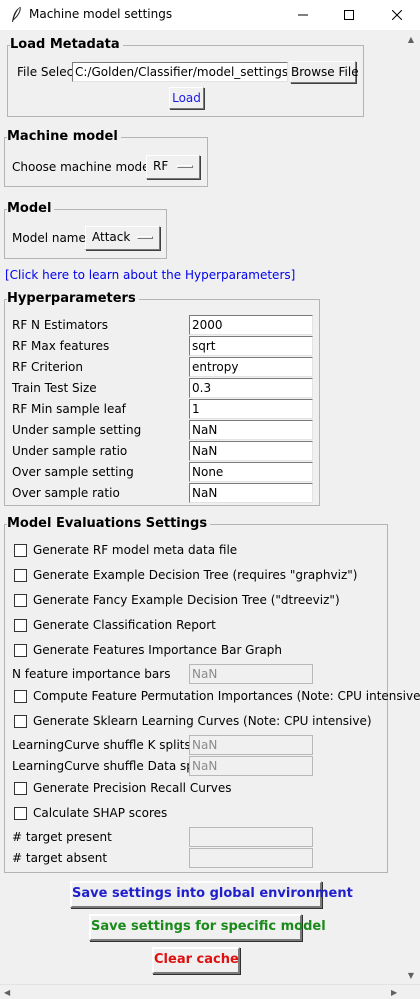 The width and height of the screenshot is (420, 999). What do you see at coordinates (61, 346) in the screenshot?
I see `hyperparam-label: RF Max features` at bounding box center [61, 346].